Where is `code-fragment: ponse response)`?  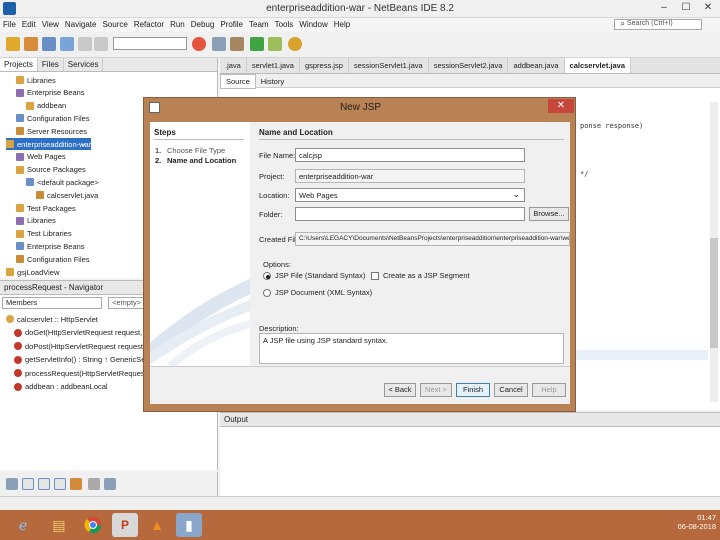
code-fragment: ponse response) is located at coordinates (612, 126).